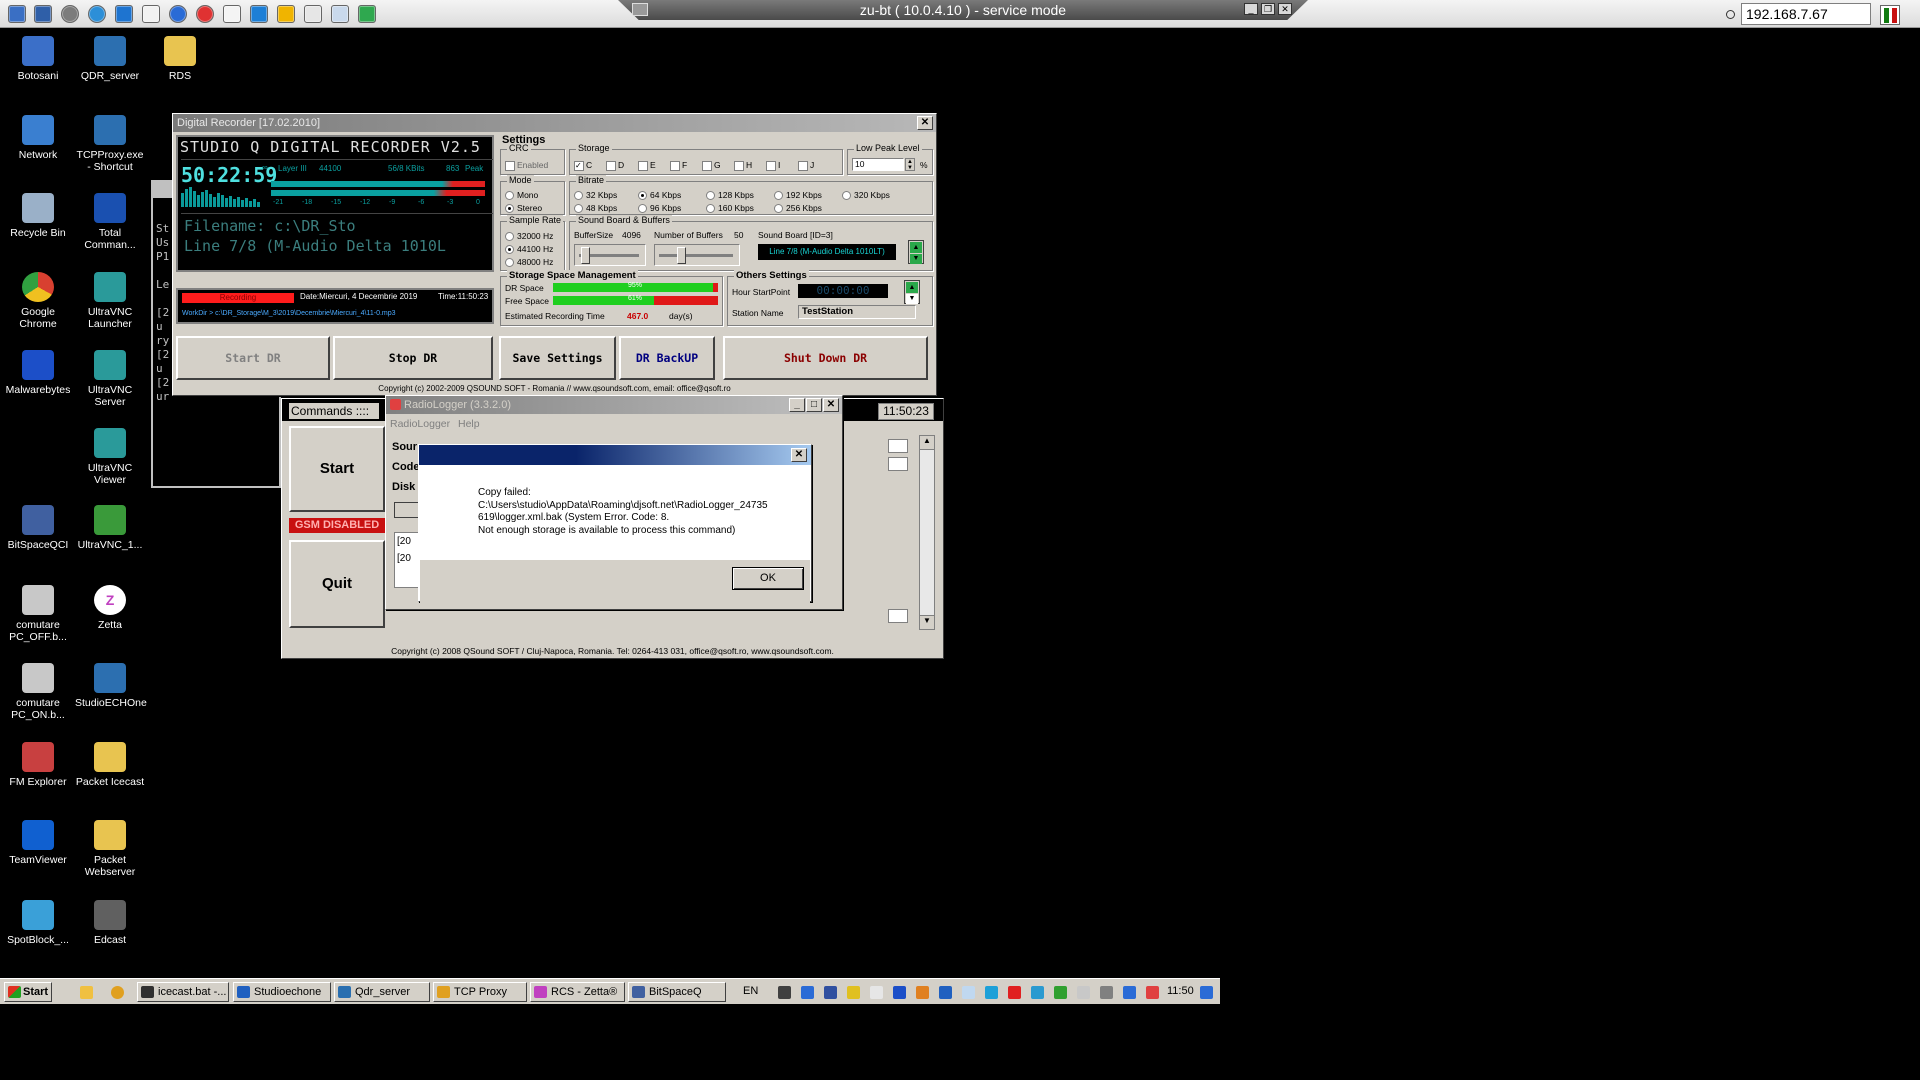 The width and height of the screenshot is (1920, 1080). Describe the element at coordinates (38, 843) in the screenshot. I see `desktop-icon: TeamViewer` at that location.